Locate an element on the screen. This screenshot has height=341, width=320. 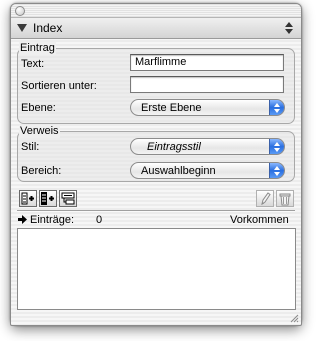
add-entry-button is located at coordinates (28, 198).